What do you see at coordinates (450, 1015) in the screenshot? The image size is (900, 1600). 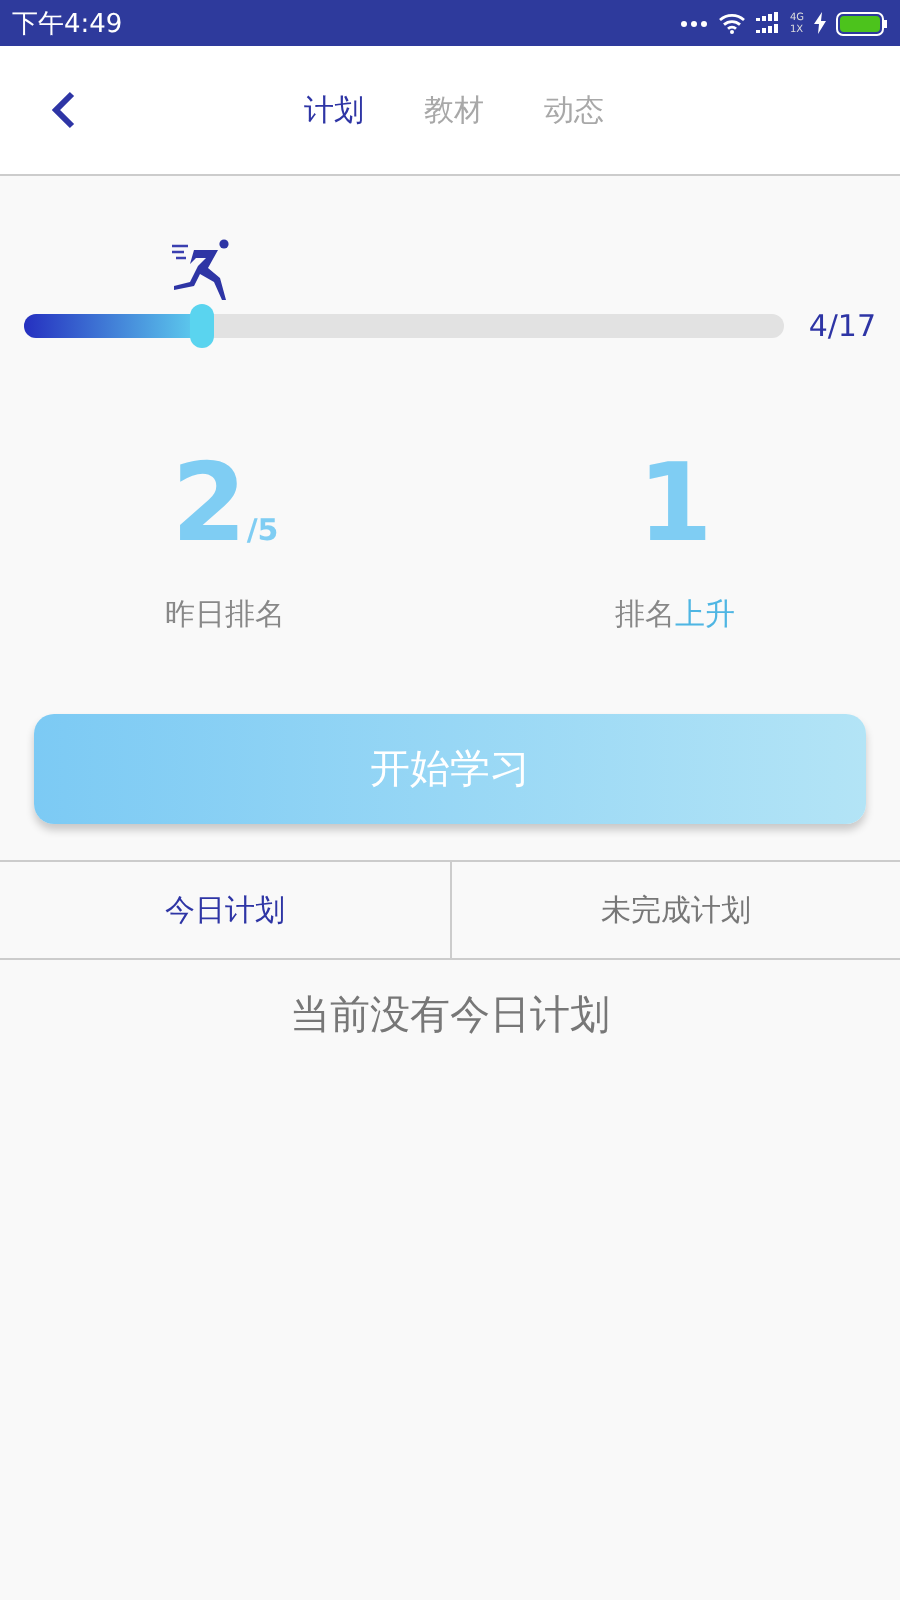 I see `empty-message: 当前没有今日计划` at bounding box center [450, 1015].